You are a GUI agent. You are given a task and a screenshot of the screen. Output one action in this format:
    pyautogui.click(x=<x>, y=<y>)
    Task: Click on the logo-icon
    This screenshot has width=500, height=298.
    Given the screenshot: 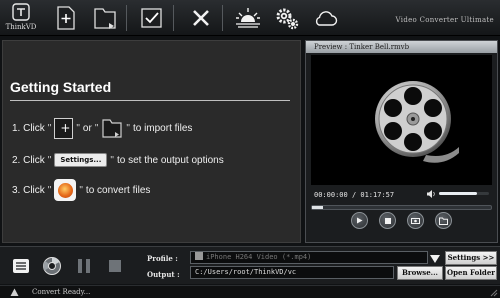 What is the action you would take?
    pyautogui.click(x=21, y=12)
    